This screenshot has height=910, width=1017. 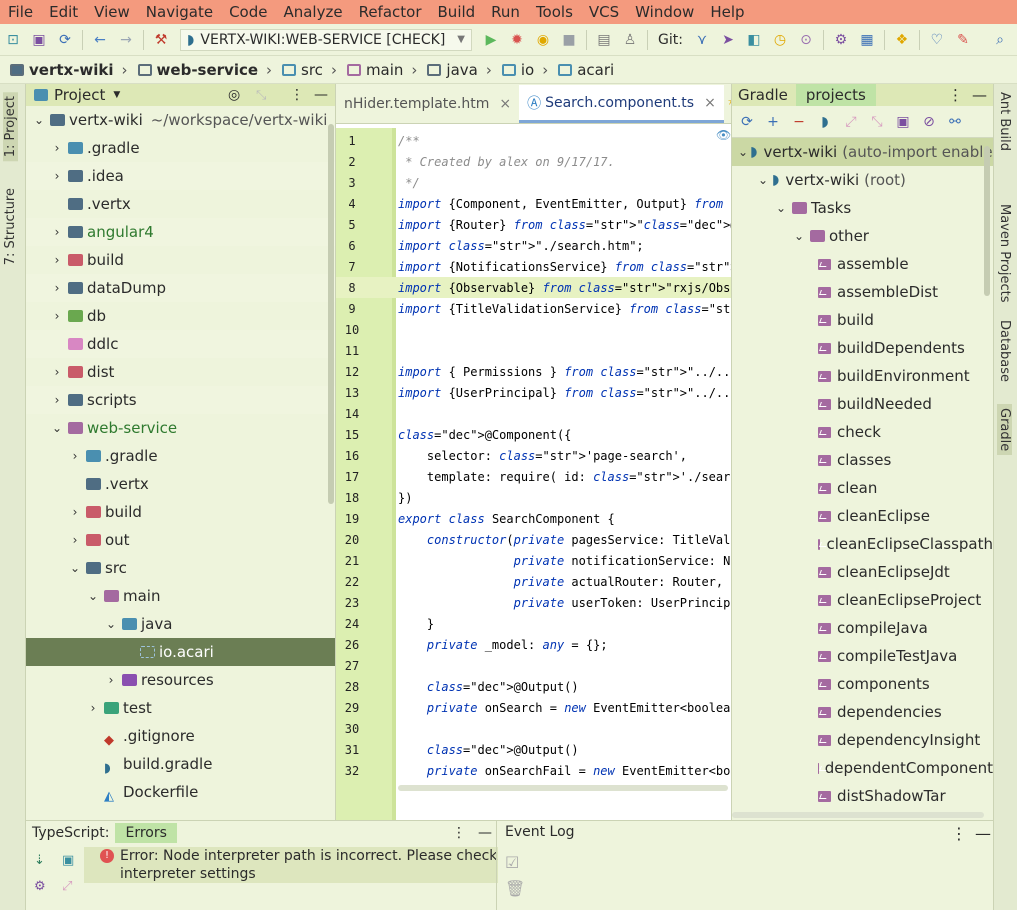 What do you see at coordinates (862, 712) in the screenshot?
I see `gradle-tree-item: dependencies` at bounding box center [862, 712].